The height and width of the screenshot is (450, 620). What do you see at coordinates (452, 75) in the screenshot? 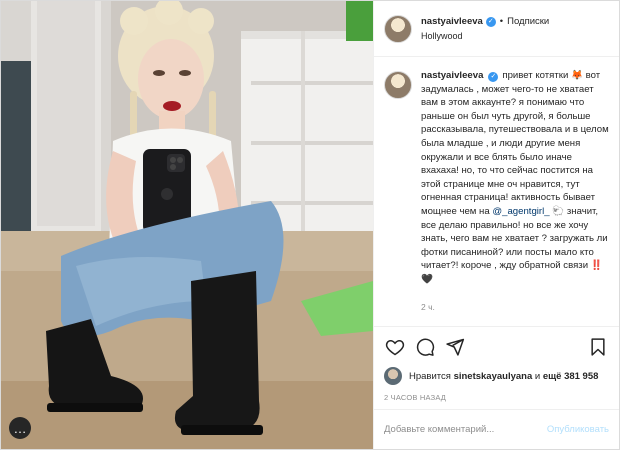
I see `caption-username-link: nastyaivleeva` at bounding box center [452, 75].